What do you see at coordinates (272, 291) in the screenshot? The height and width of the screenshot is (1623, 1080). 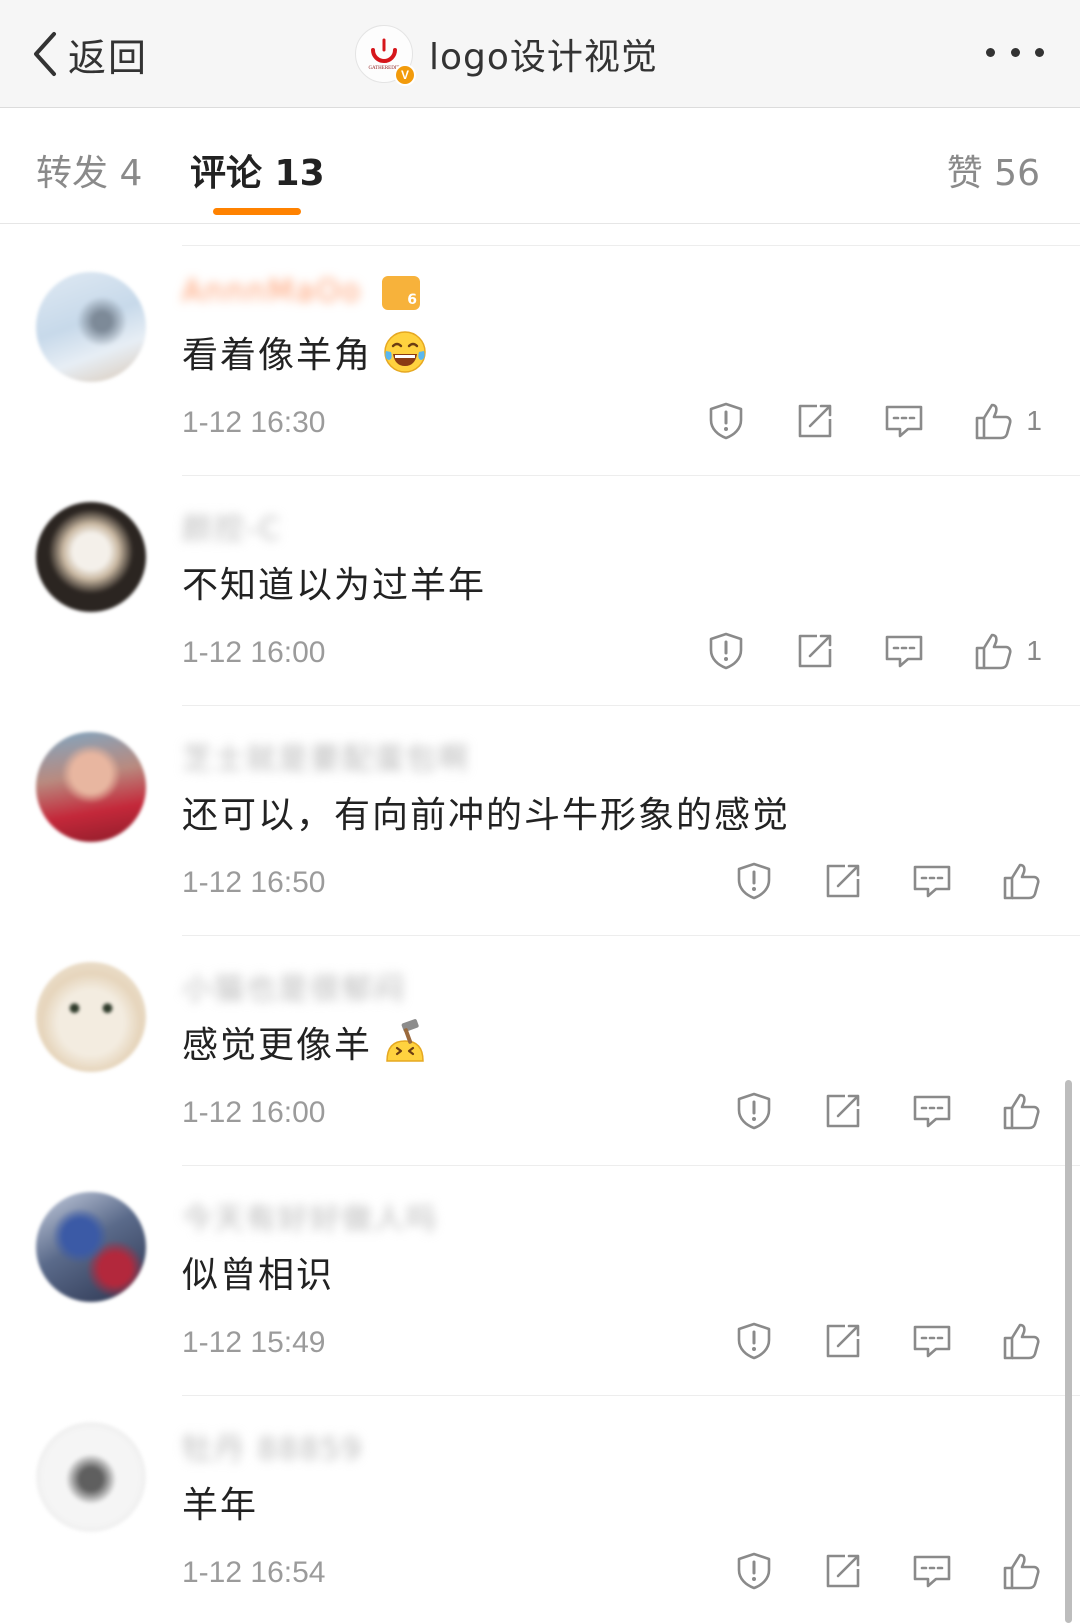 I see `comment-username: AnnnMaOo` at bounding box center [272, 291].